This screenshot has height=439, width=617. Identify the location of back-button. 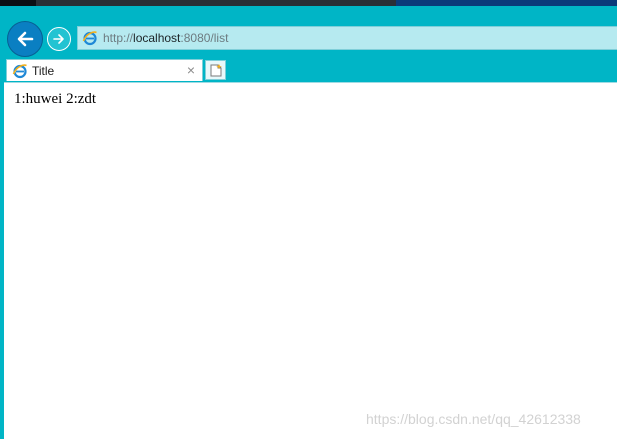
(25, 39).